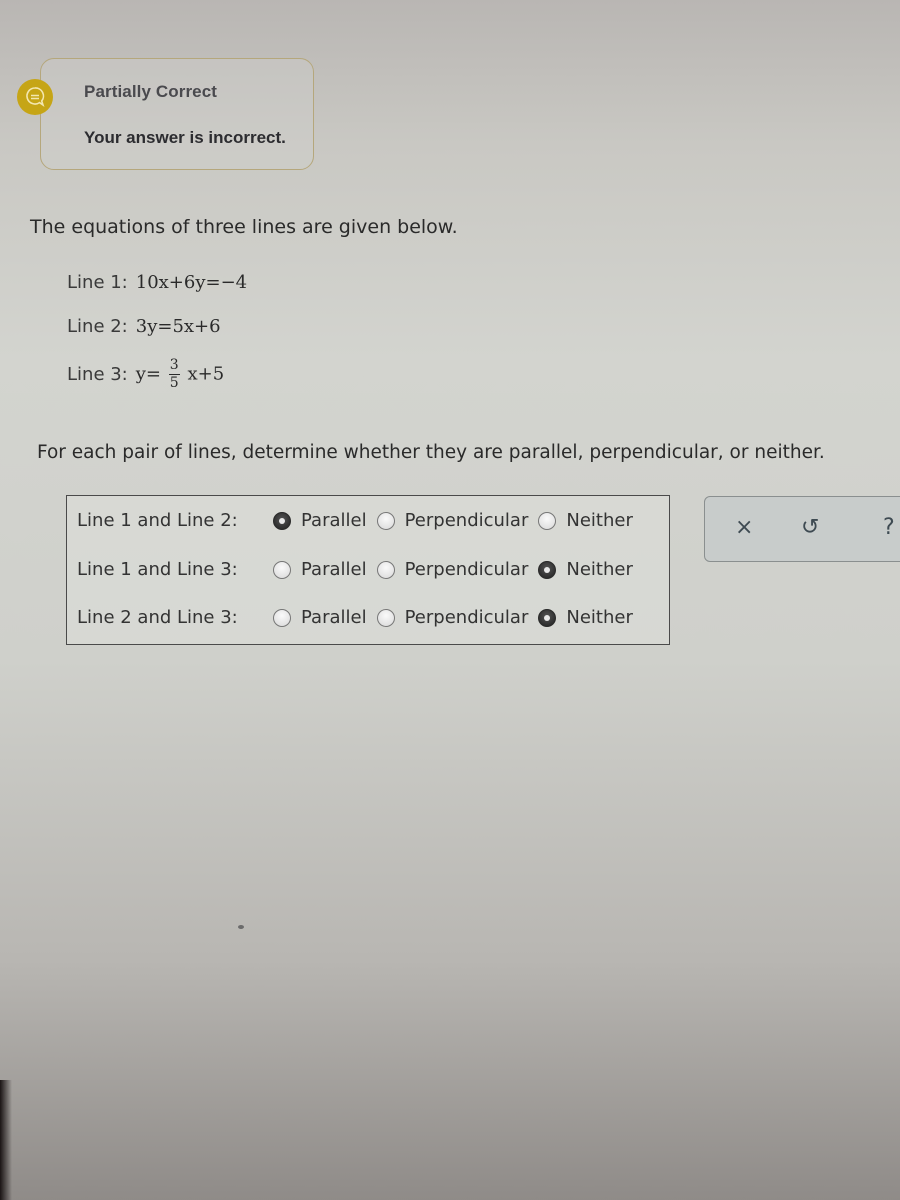 The height and width of the screenshot is (1200, 900). I want to click on fraction-numerator: 3, so click(174, 365).